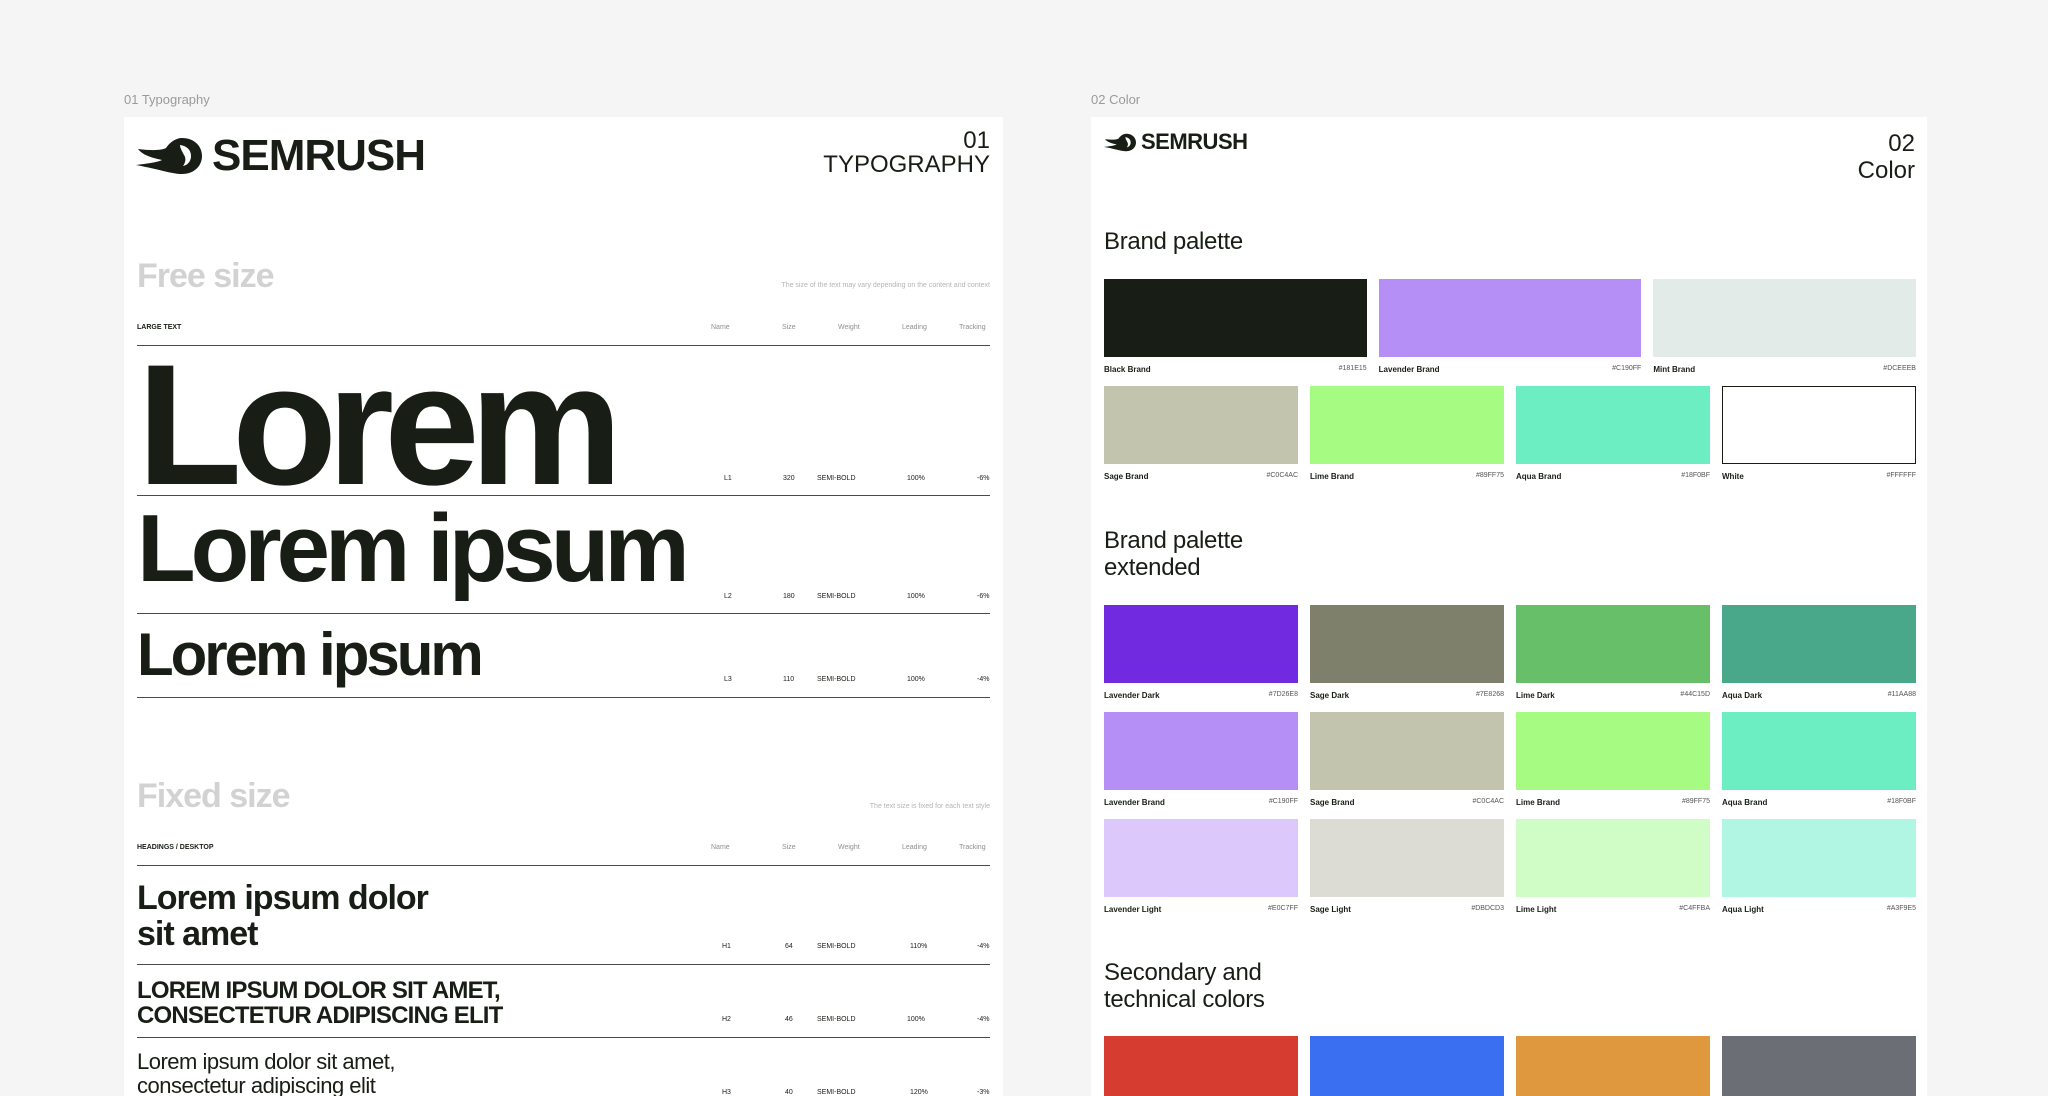 This screenshot has height=1096, width=2048. What do you see at coordinates (1407, 866) in the screenshot?
I see `color-swatch: Sage Light #DBDCD3` at bounding box center [1407, 866].